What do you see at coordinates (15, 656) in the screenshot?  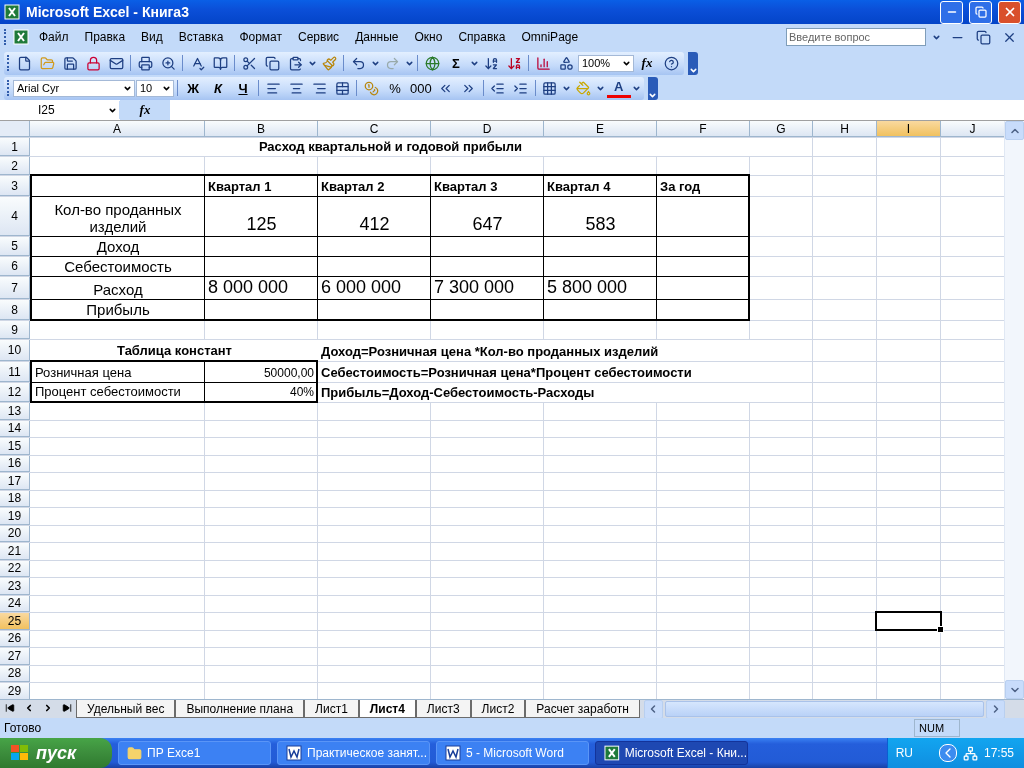 I see `row-header: 27` at bounding box center [15, 656].